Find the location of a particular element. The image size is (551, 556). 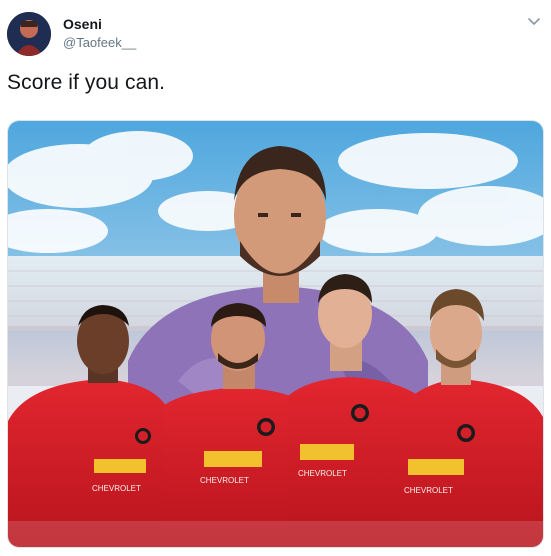

author-name: Oseni is located at coordinates (82, 24).